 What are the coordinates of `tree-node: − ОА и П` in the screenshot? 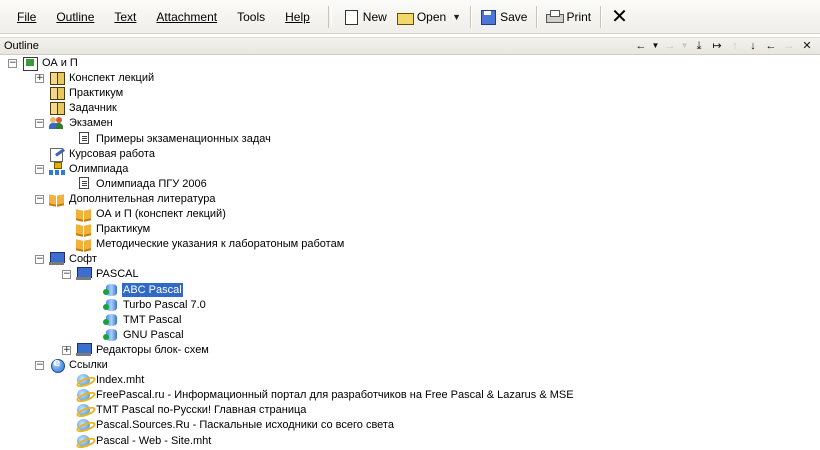 It's located at (410, 63).